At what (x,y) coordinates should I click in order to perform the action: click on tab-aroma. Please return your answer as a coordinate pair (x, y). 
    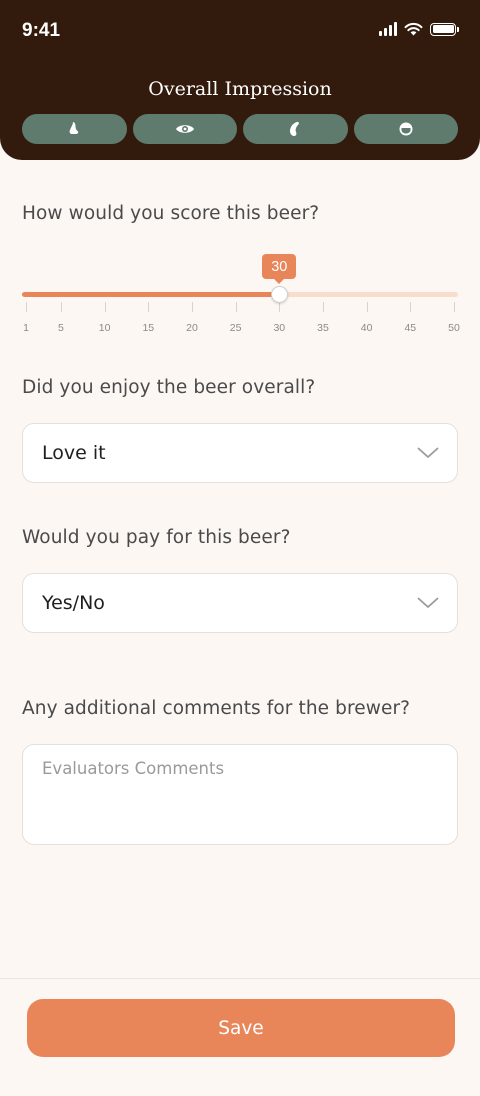
    Looking at the image, I should click on (74, 129).